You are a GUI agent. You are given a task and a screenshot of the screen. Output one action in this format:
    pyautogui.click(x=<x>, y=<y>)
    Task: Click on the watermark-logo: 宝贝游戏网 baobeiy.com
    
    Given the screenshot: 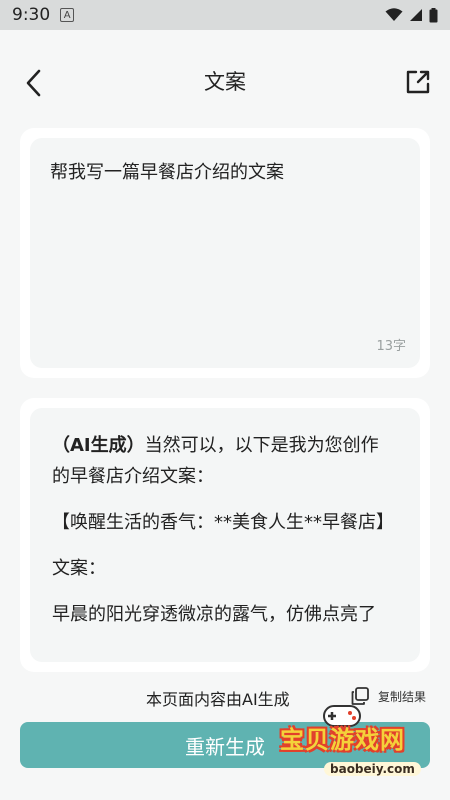 What is the action you would take?
    pyautogui.click(x=365, y=746)
    